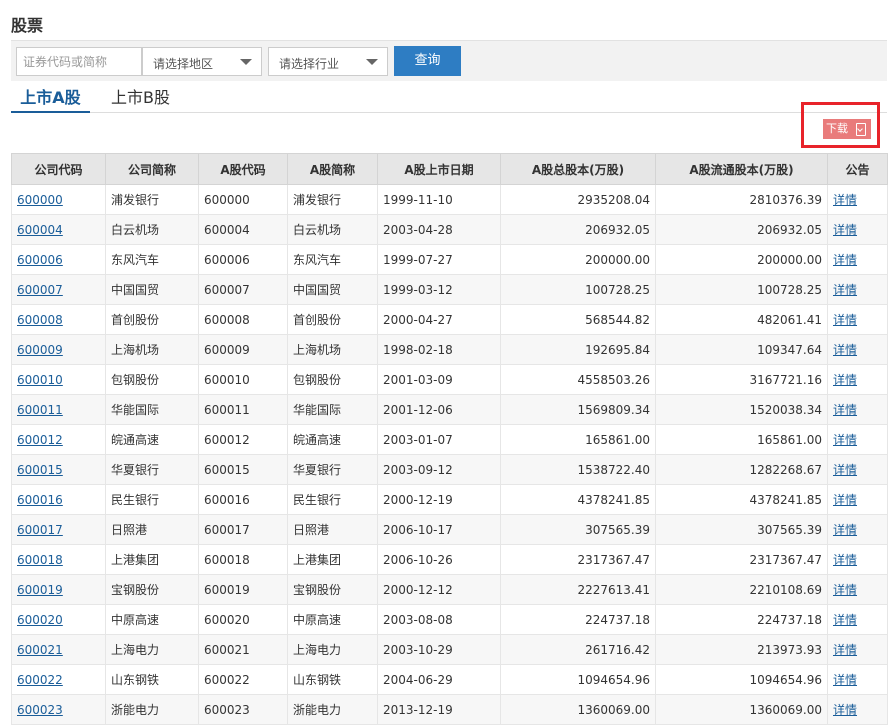 The height and width of the screenshot is (725, 890). What do you see at coordinates (79, 61) in the screenshot?
I see `search-input` at bounding box center [79, 61].